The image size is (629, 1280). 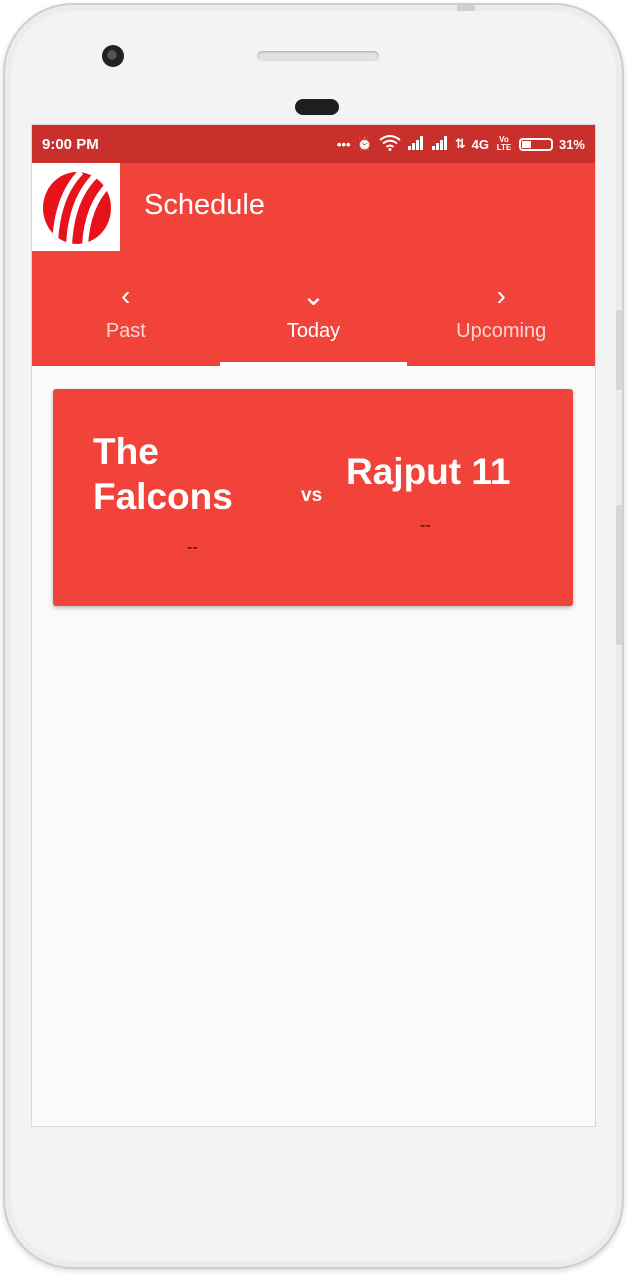 I want to click on tab-upcoming-label: Upcoming, so click(x=501, y=330).